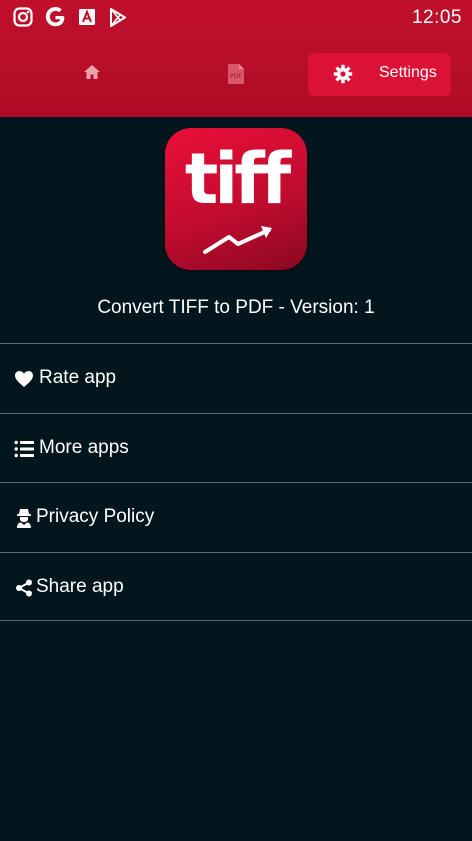 The height and width of the screenshot is (841, 472). I want to click on home-tab, so click(92, 74).